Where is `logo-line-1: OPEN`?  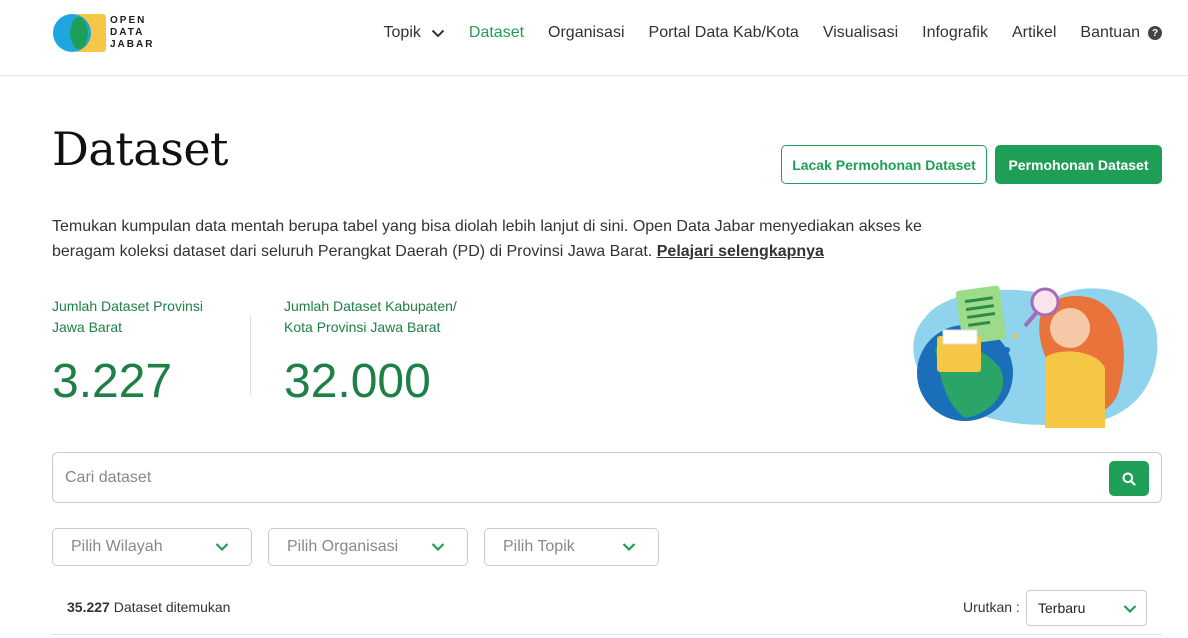 logo-line-1: OPEN is located at coordinates (128, 20).